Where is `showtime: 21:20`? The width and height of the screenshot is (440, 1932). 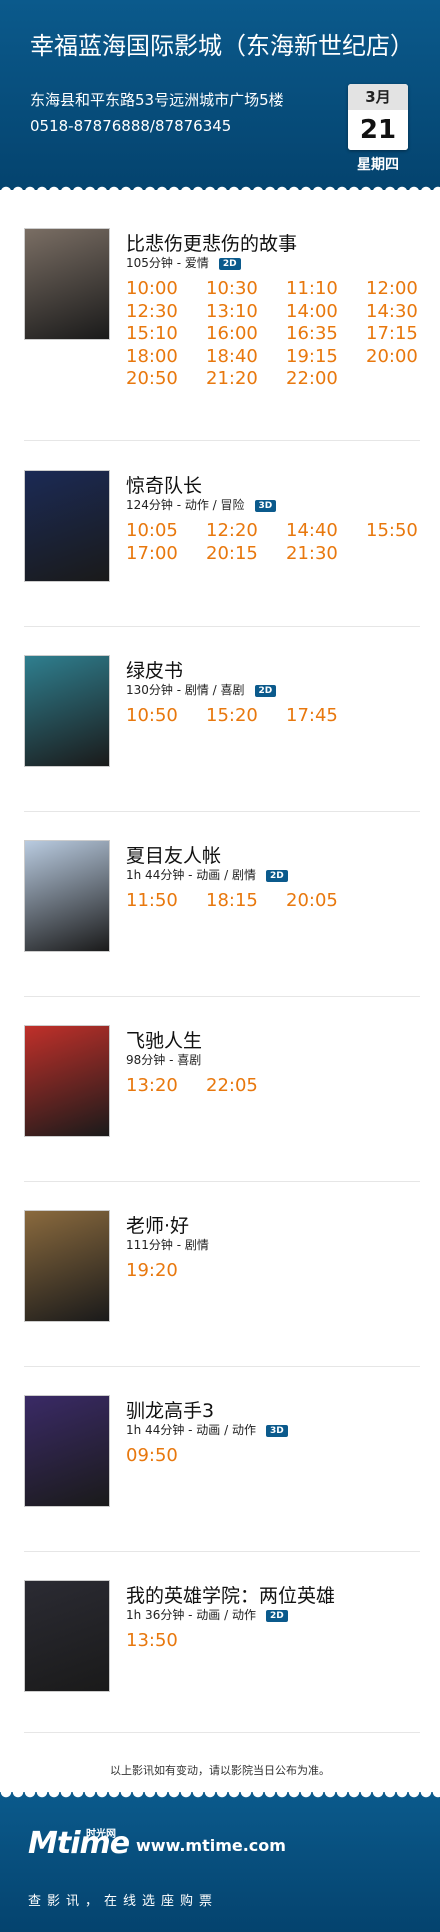
showtime: 21:20 is located at coordinates (232, 378).